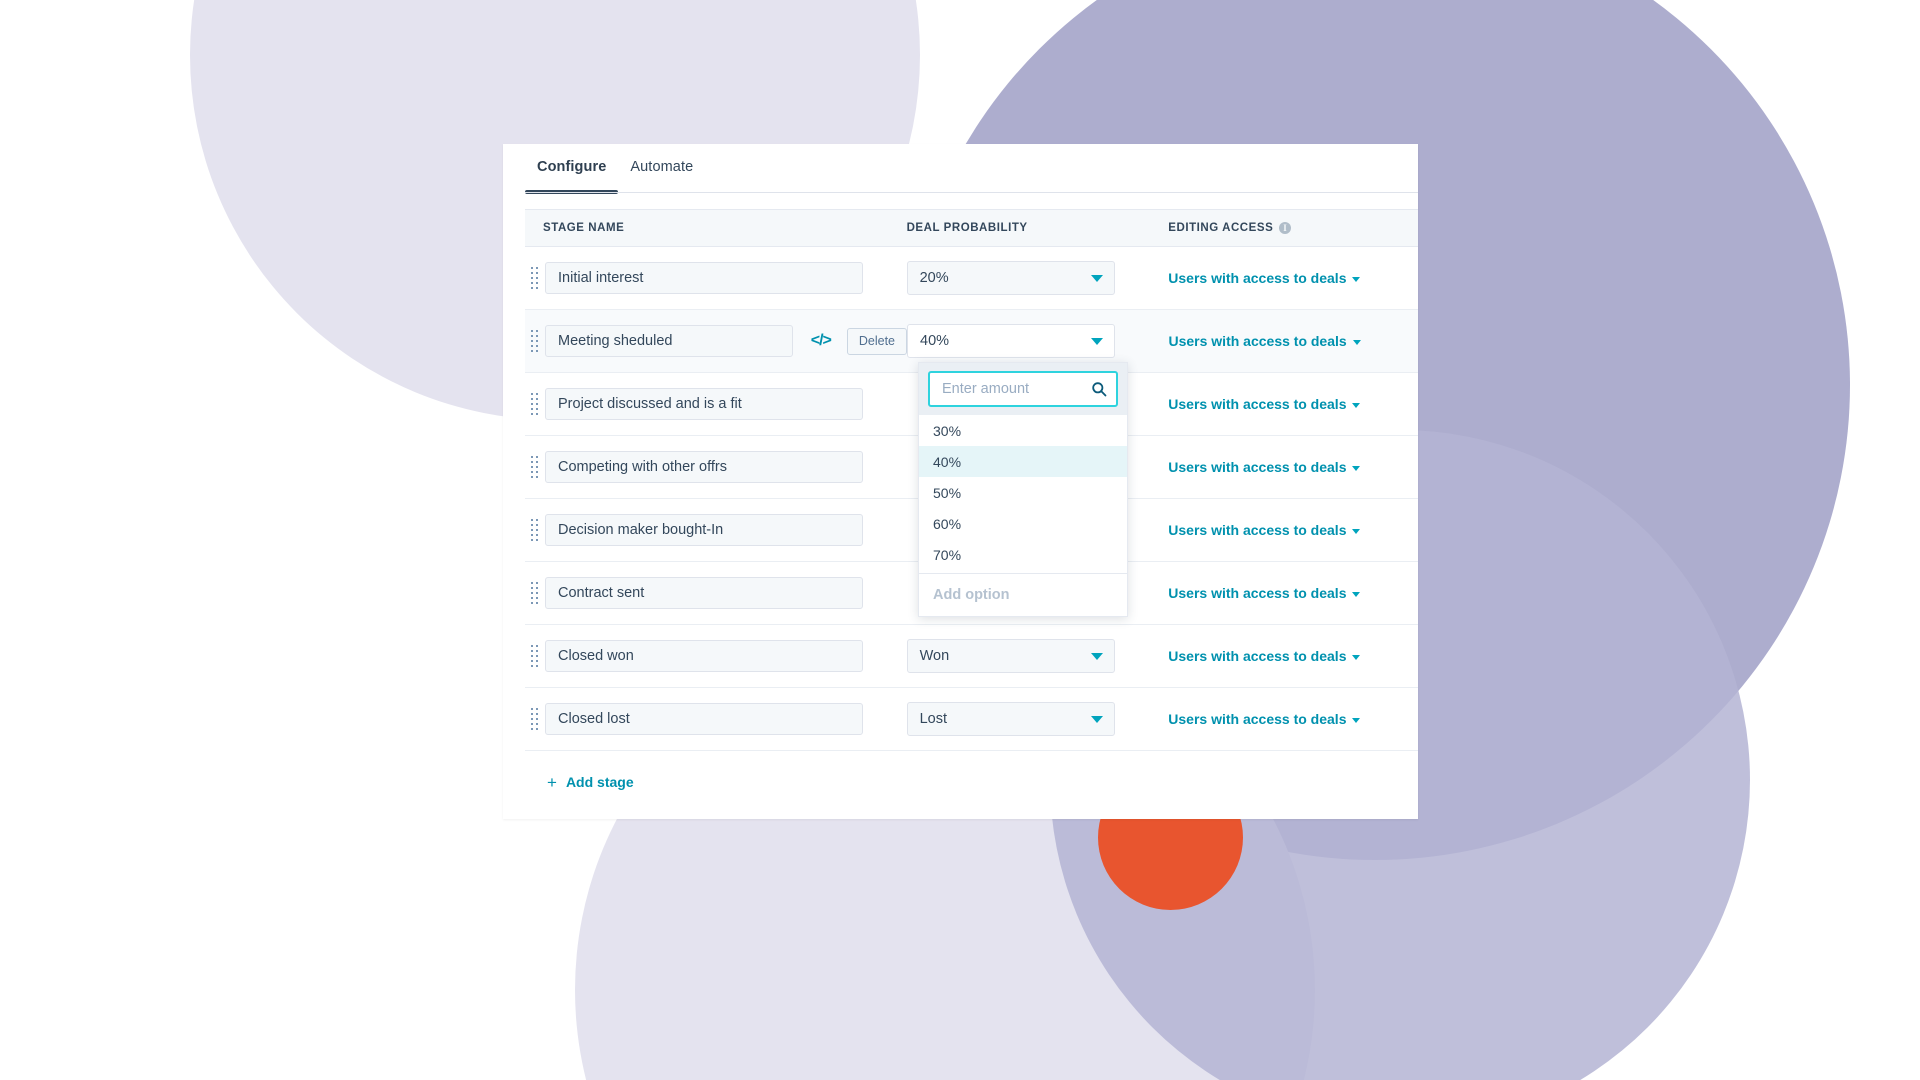 This screenshot has width=1920, height=1080. I want to click on cell-deal-probability: Lost, so click(1037, 719).